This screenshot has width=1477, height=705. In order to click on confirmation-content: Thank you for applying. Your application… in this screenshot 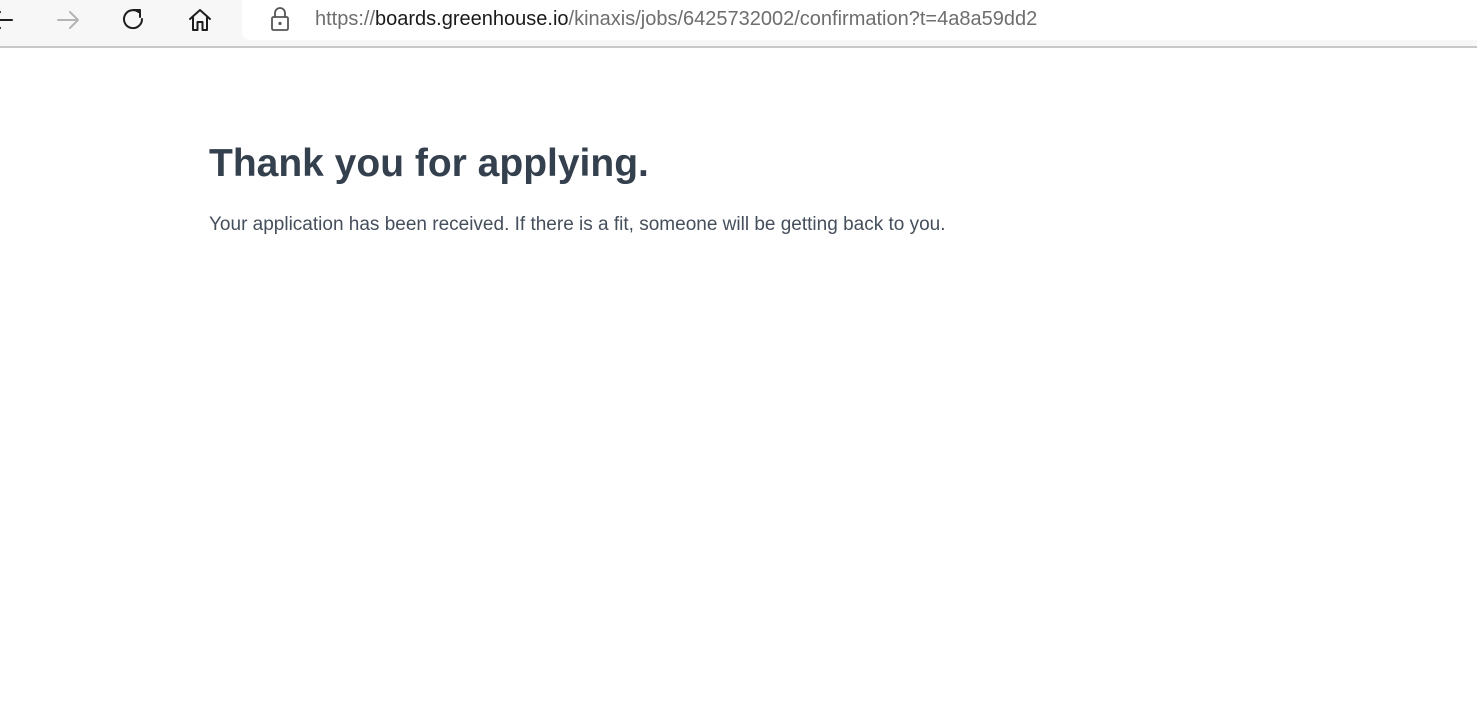, I will do `click(759, 188)`.